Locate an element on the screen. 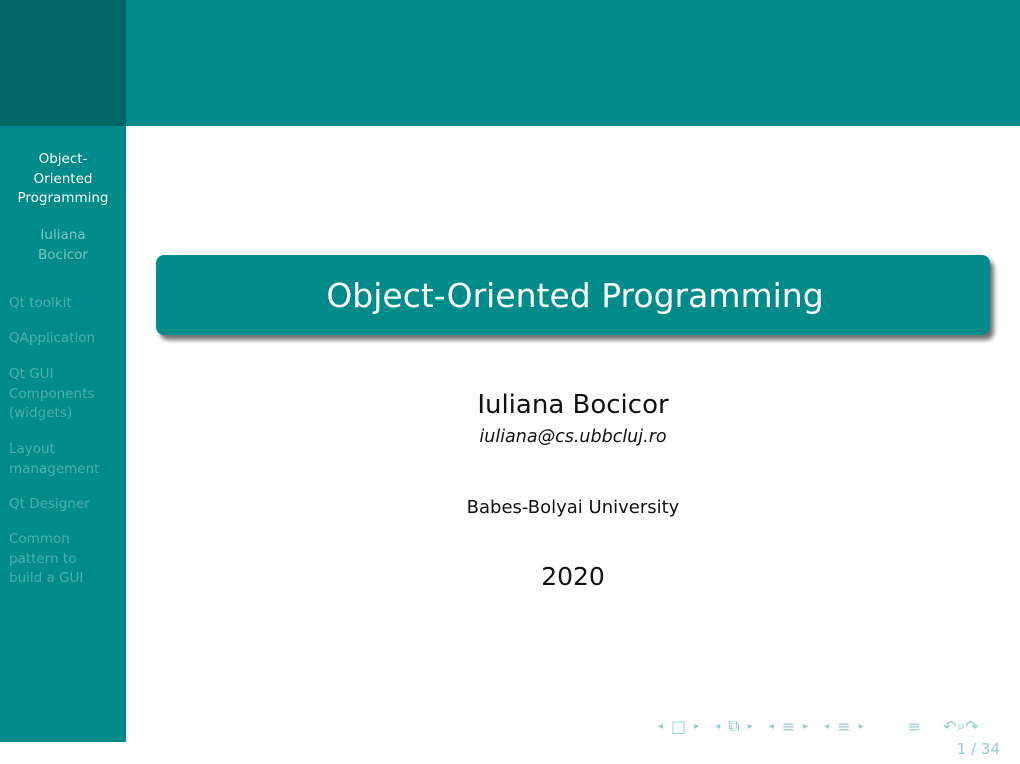  sidebar-author: Iuliana Bocicor is located at coordinates (63, 245).